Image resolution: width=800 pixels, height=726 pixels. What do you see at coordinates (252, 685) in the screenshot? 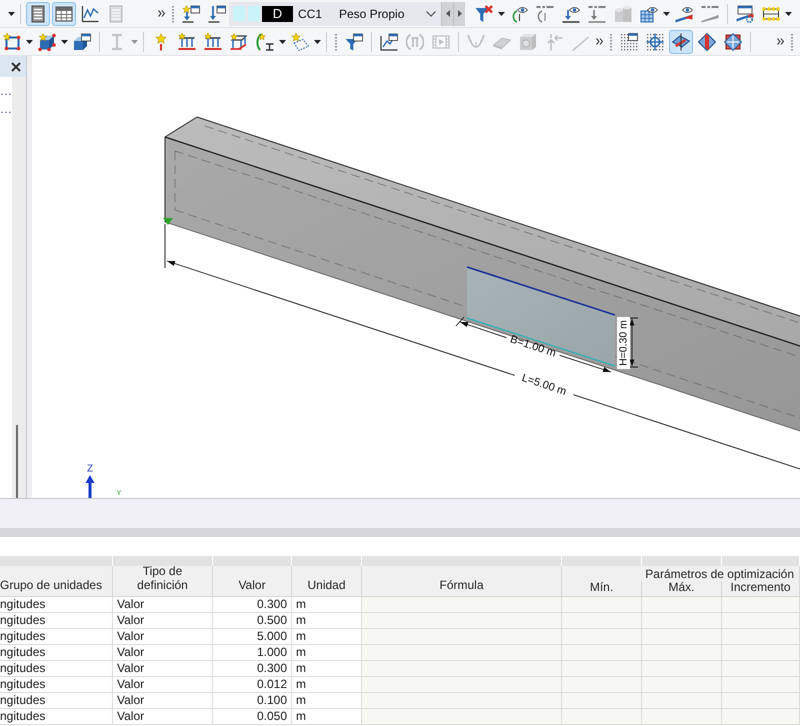
I see `table-cell: 0.012` at bounding box center [252, 685].